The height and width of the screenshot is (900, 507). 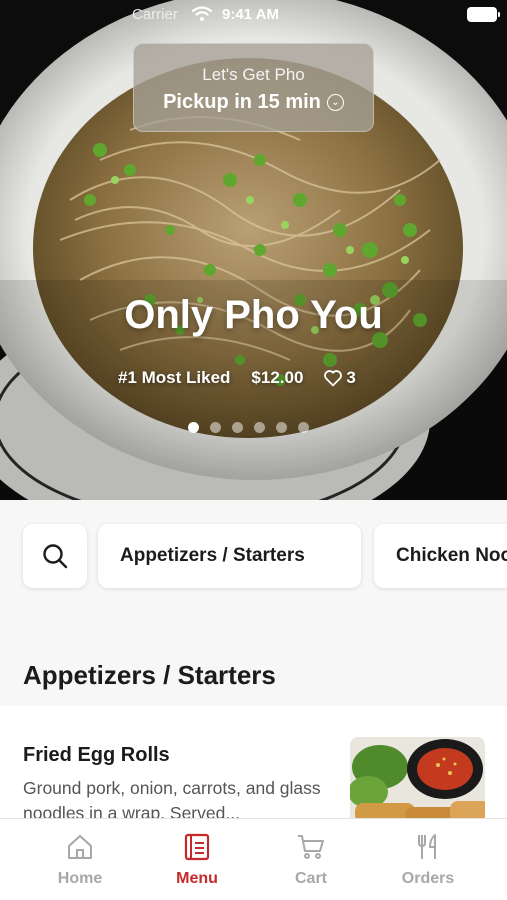 What do you see at coordinates (427, 846) in the screenshot?
I see `fork-knife-icon` at bounding box center [427, 846].